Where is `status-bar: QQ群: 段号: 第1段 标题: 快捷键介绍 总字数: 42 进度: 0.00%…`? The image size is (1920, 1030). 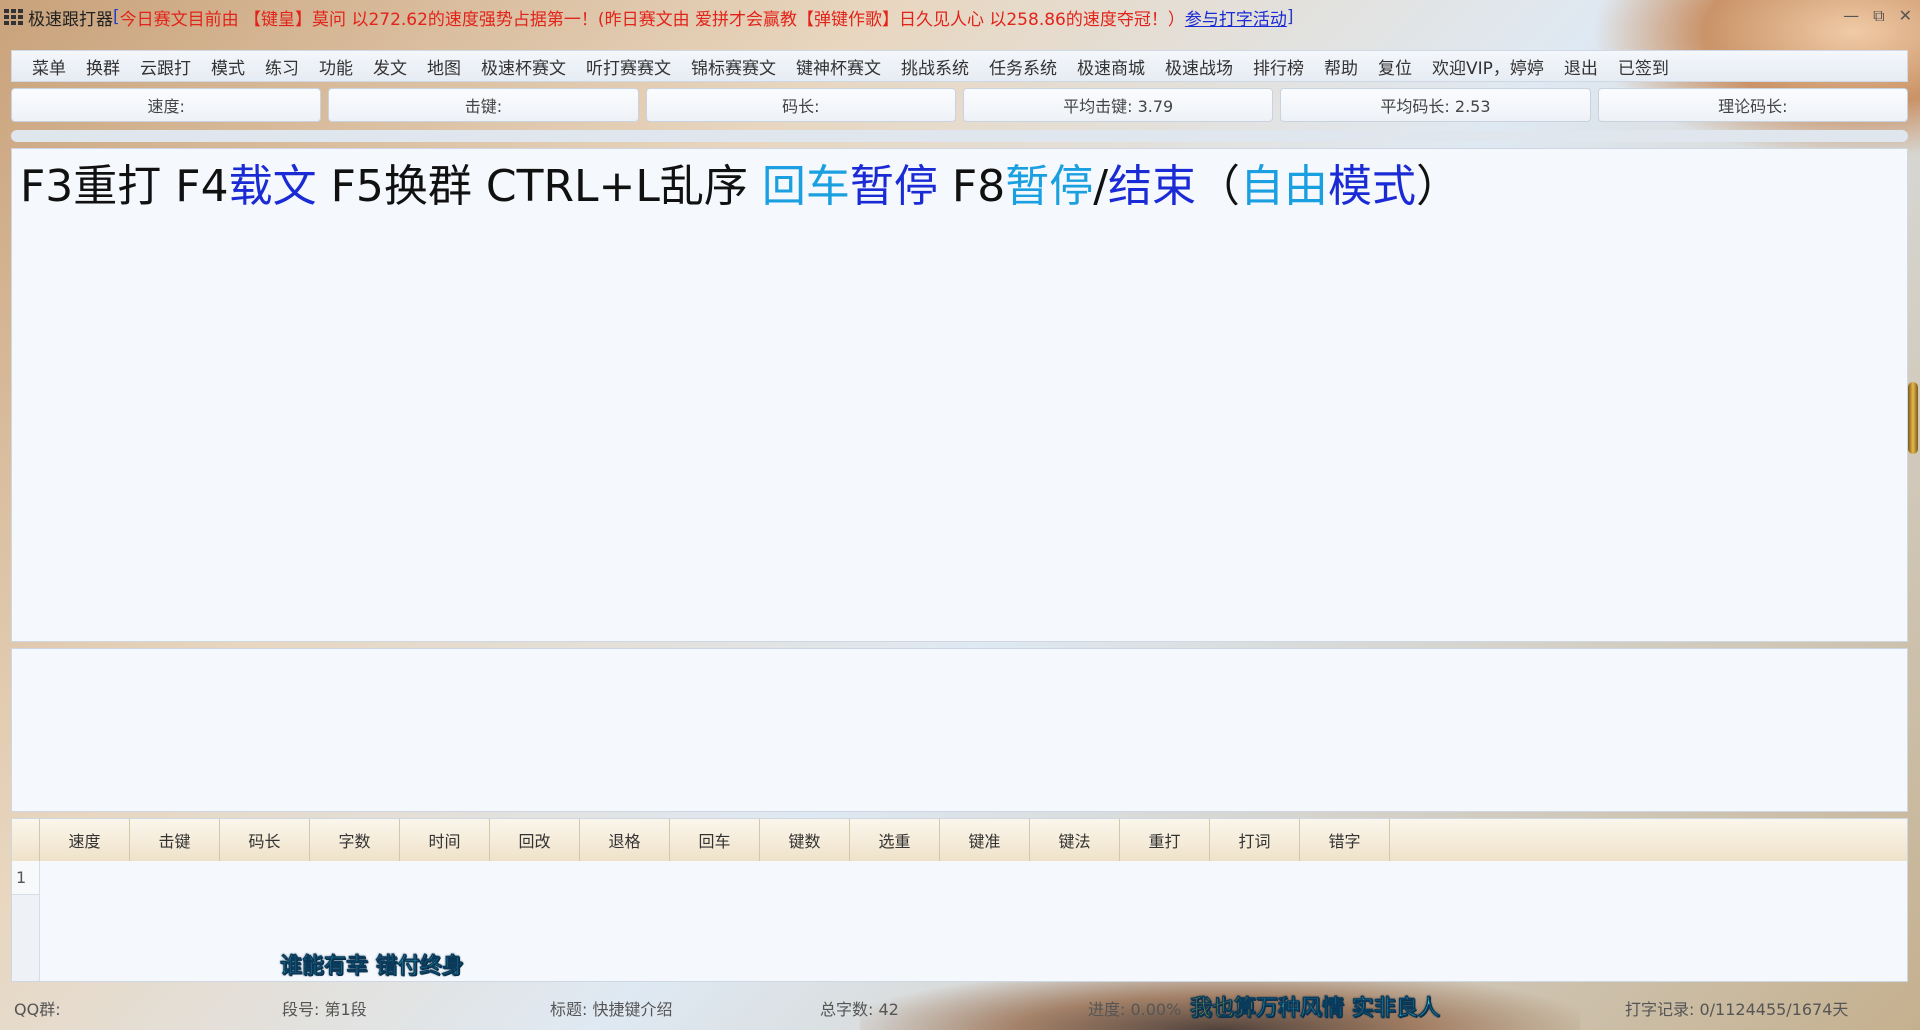 status-bar: QQ群: 段号: 第1段 标题: 快捷键介绍 总字数: 42 进度: 0.00%… is located at coordinates (960, 1006).